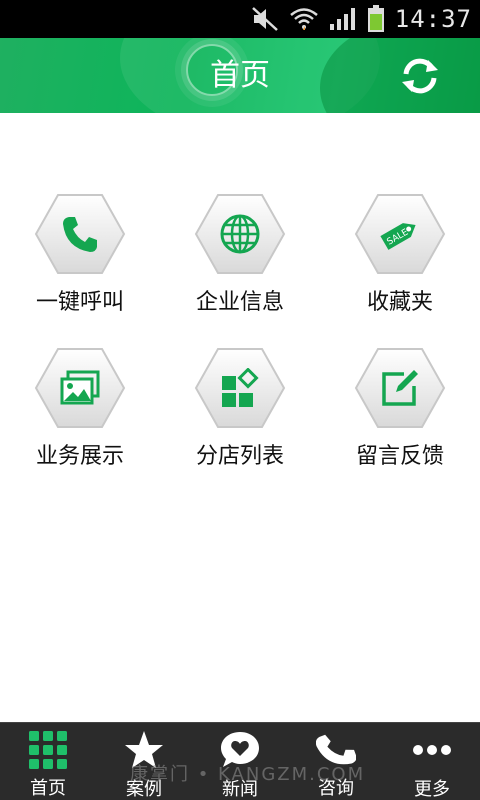 The height and width of the screenshot is (800, 480). What do you see at coordinates (144, 789) in the screenshot?
I see `nav-label: 案例` at bounding box center [144, 789].